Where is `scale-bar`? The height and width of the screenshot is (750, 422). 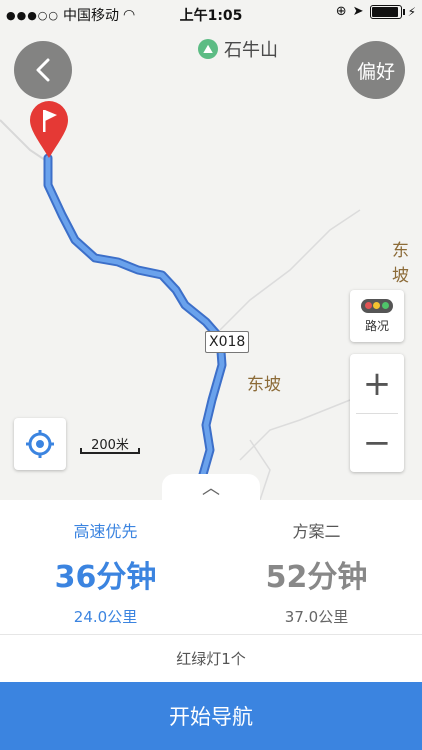 scale-bar is located at coordinates (110, 451).